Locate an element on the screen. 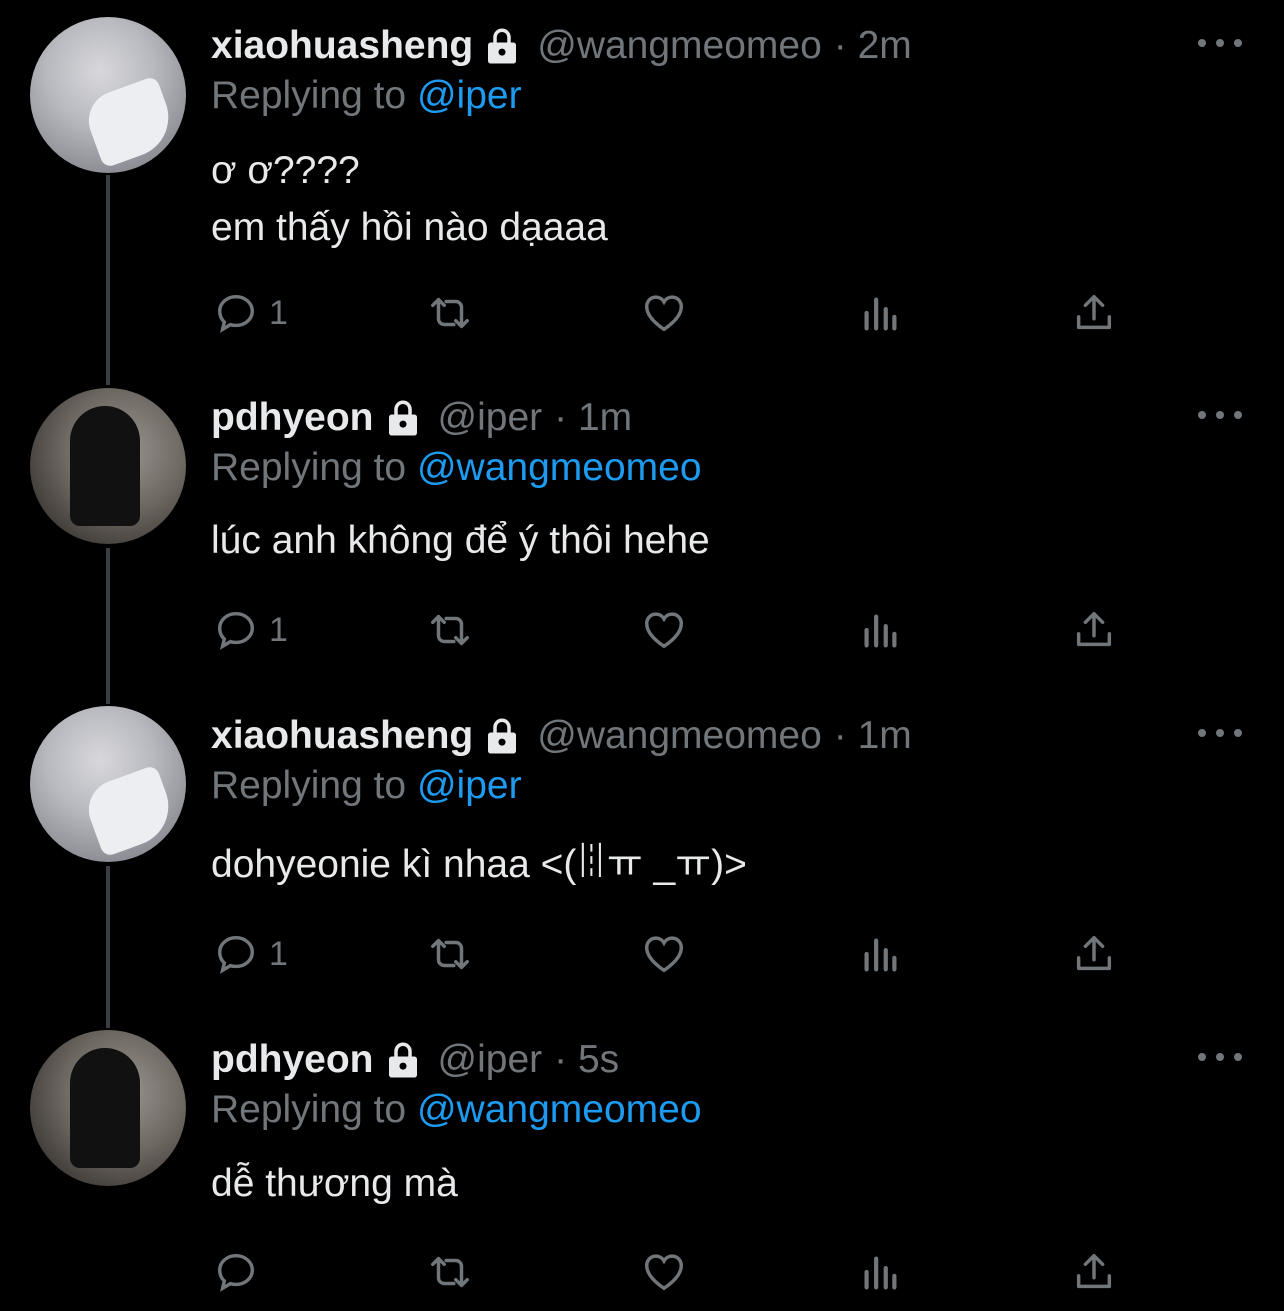 This screenshot has width=1284, height=1311. tweet-text: dohyeonie kì nhaa <(ꈨㅠ _ㅠ)> is located at coordinates (479, 864).